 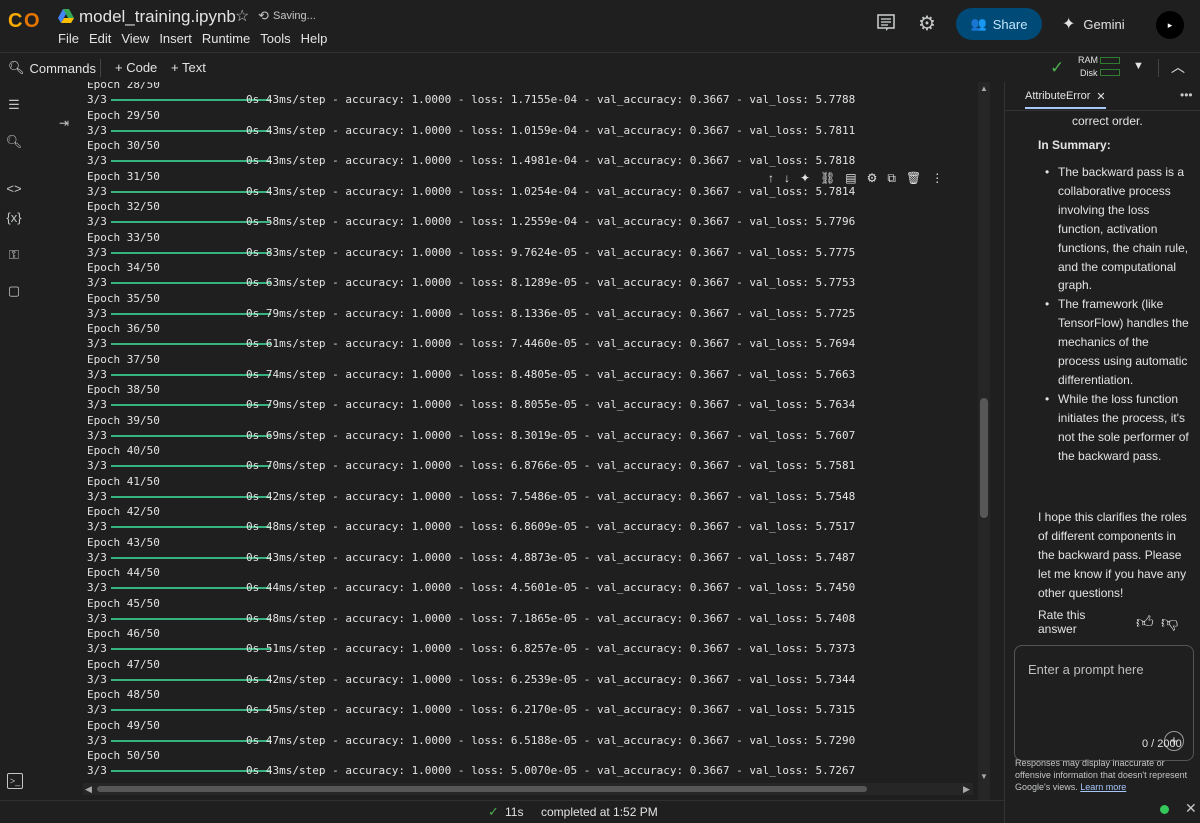 I want to click on chevron-up-icon: ︿, so click(x=1178, y=67).